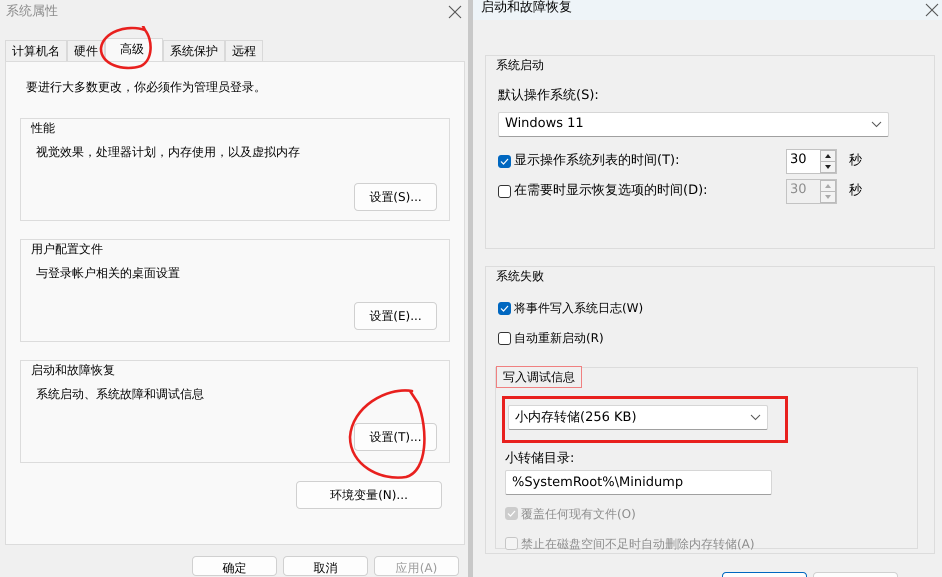 Image resolution: width=942 pixels, height=577 pixels. Describe the element at coordinates (559, 338) in the screenshot. I see `checkbox-label: 自动重新启动(R)` at that location.